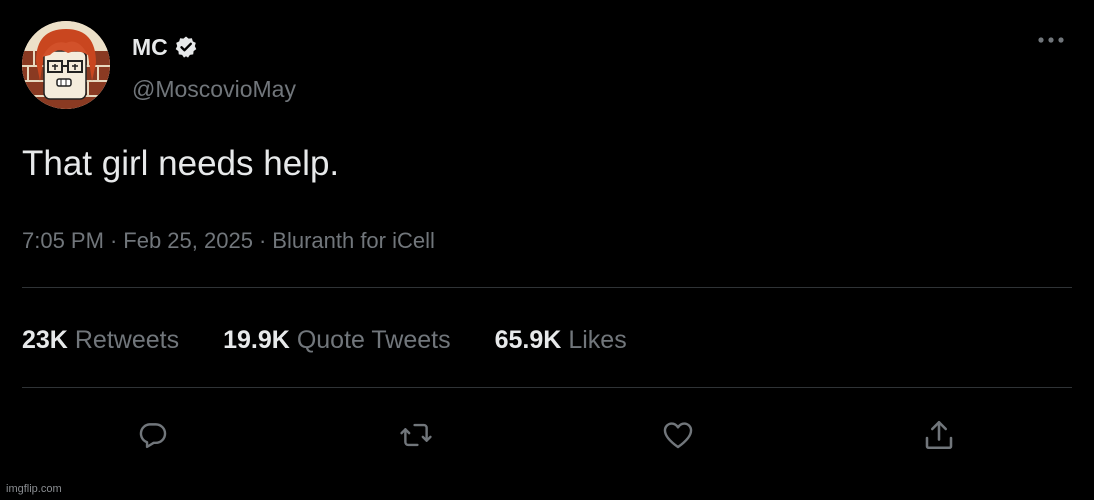 The width and height of the screenshot is (1094, 500). I want to click on avatar-image, so click(66, 65).